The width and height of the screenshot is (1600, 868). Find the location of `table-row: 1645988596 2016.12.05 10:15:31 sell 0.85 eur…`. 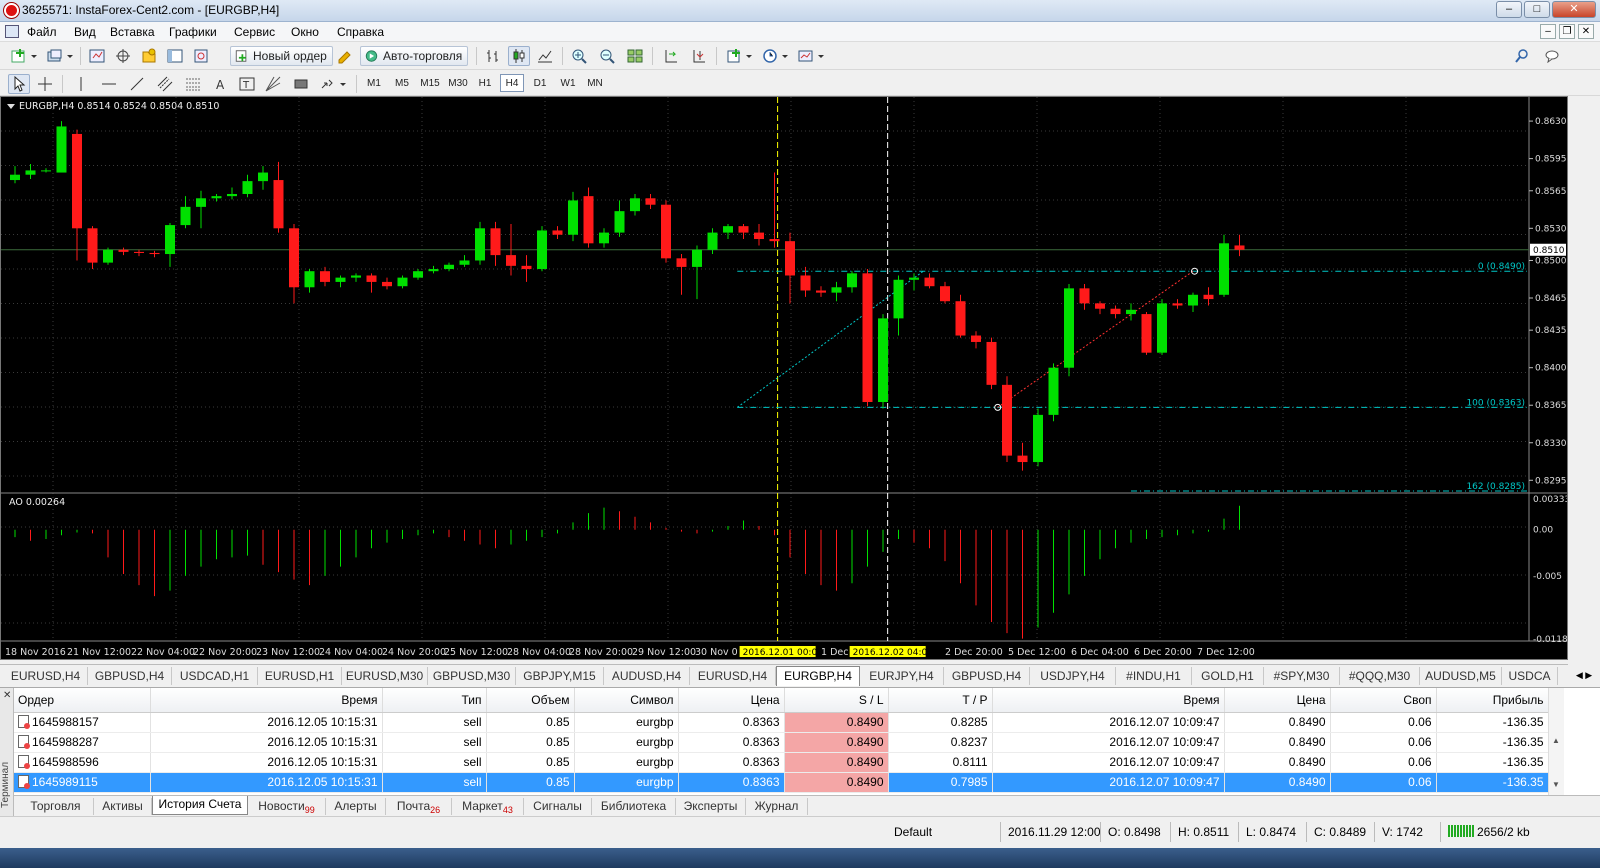

table-row: 1645988596 2016.12.05 10:15:31 sell 0.85 eur… is located at coordinates (781, 762).